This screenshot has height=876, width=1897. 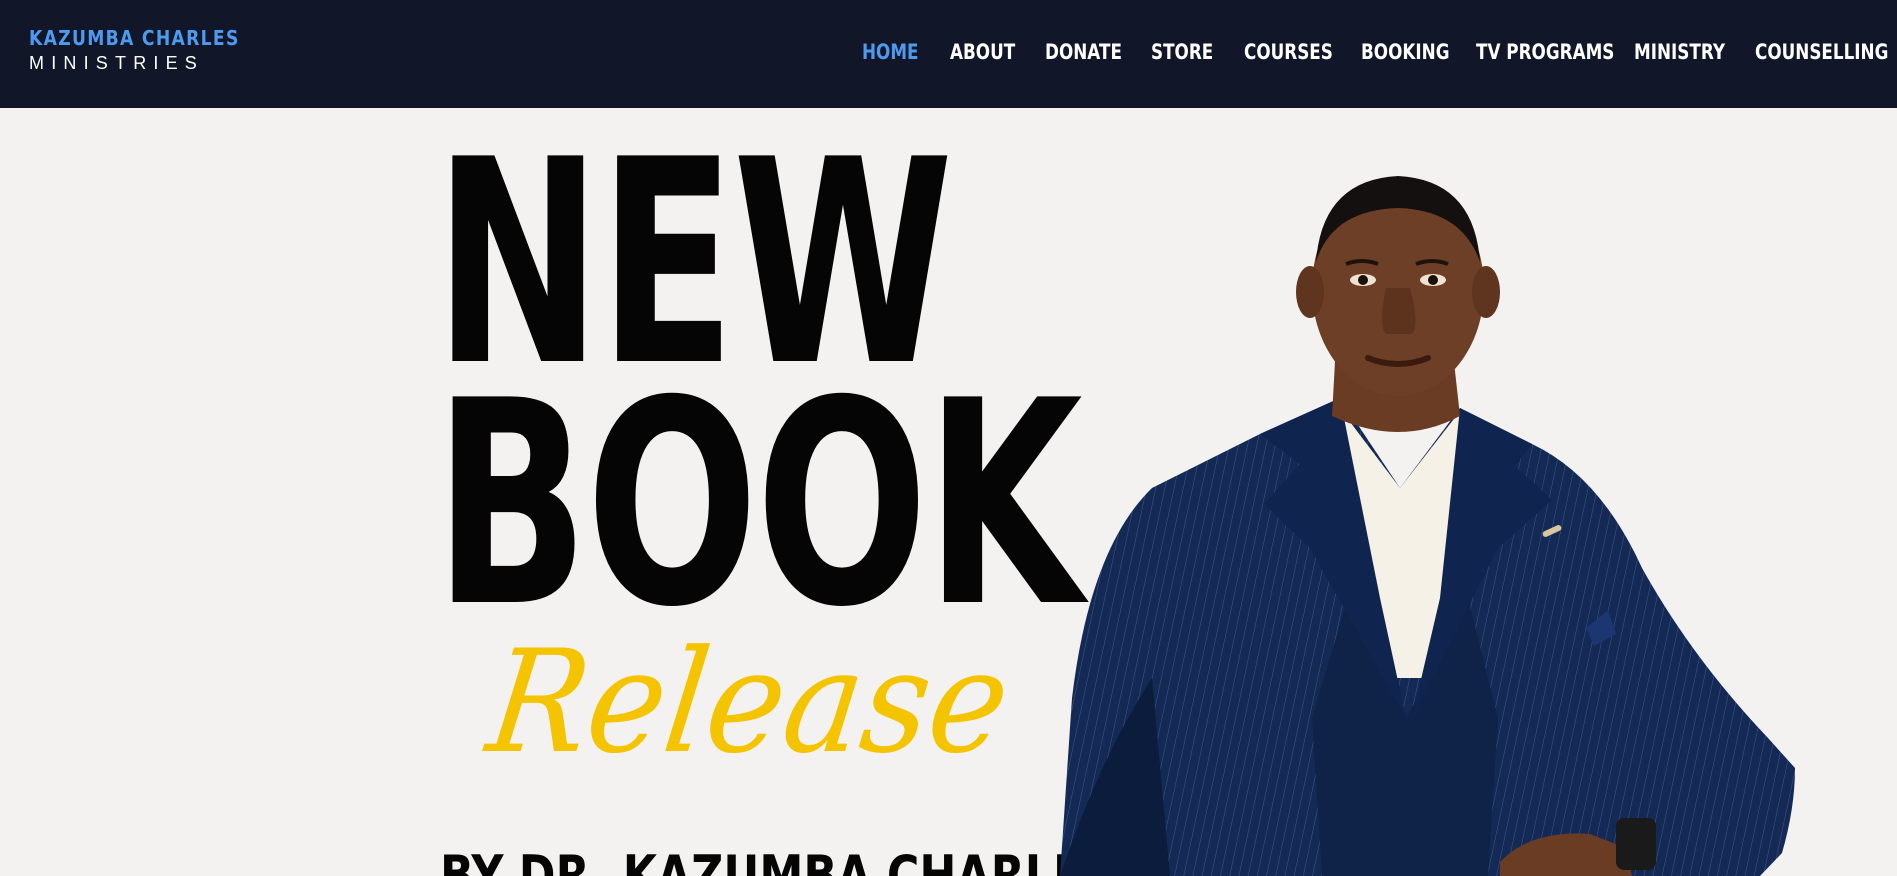 What do you see at coordinates (1083, 52) in the screenshot?
I see `nav-donate-link: DONATE` at bounding box center [1083, 52].